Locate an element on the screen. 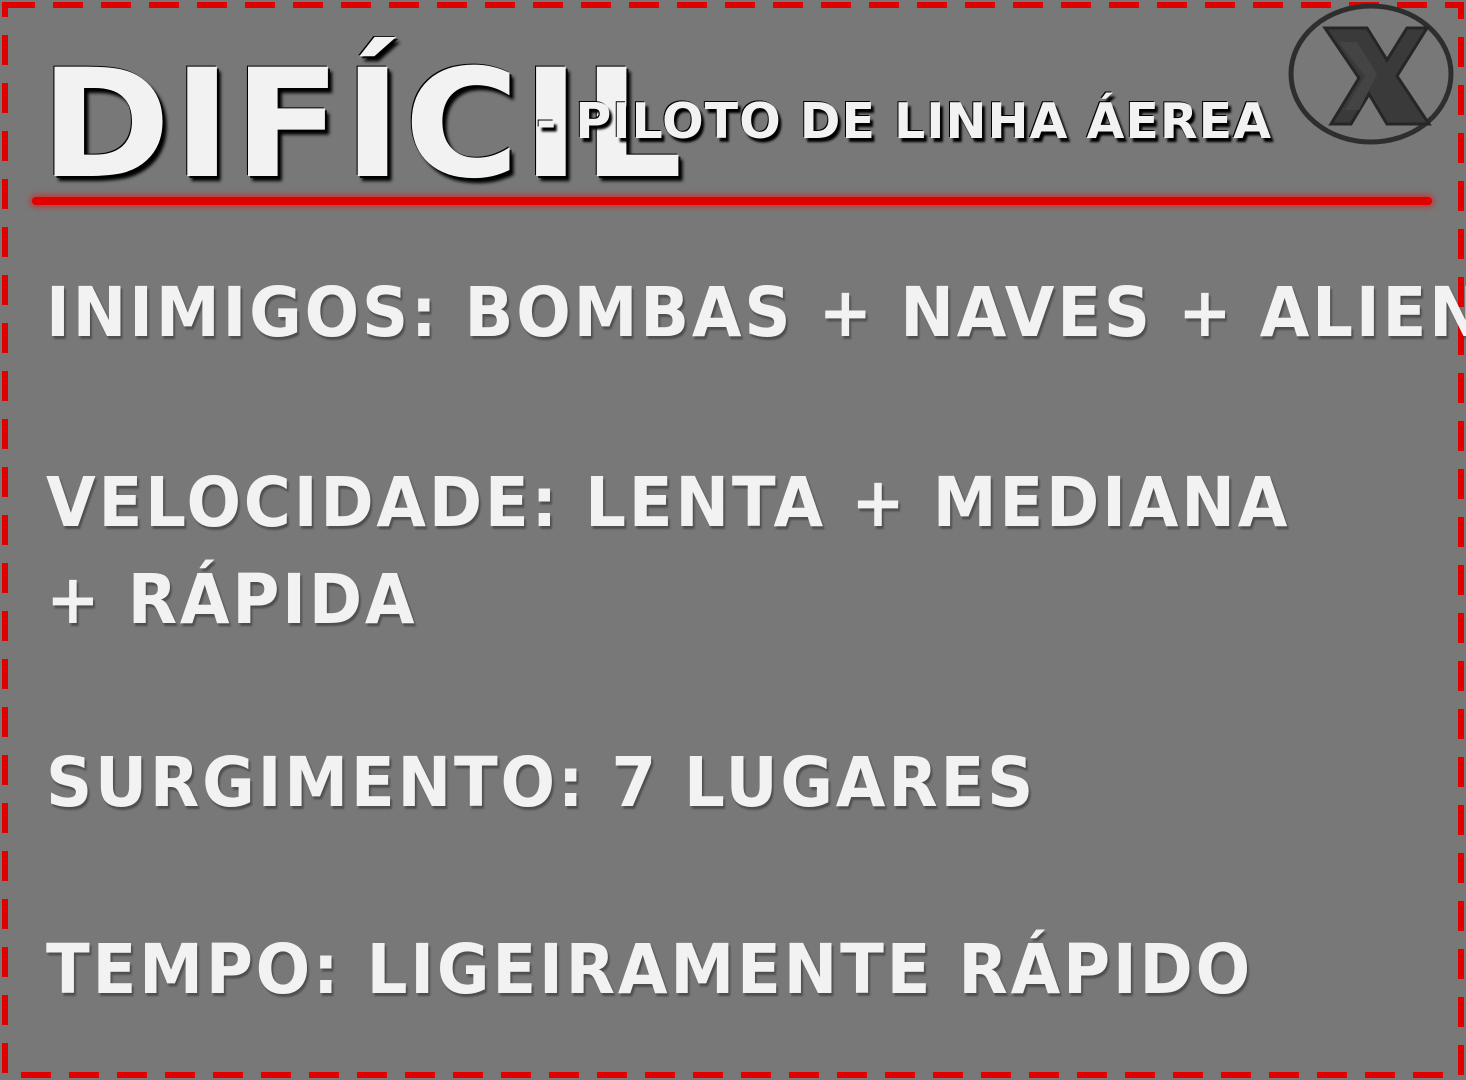 This screenshot has height=1080, width=1466. mode-subtitle: - PILOTO DE LINHA ÁEREA is located at coordinates (904, 121).